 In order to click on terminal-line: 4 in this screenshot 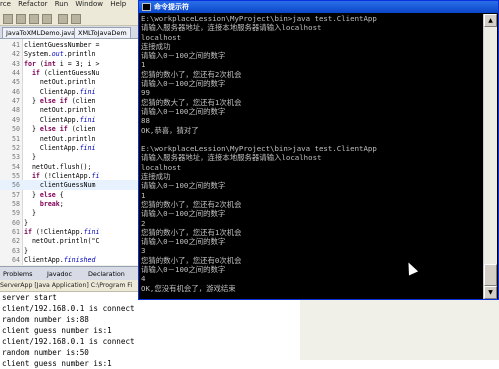, I will do `click(143, 279)`.